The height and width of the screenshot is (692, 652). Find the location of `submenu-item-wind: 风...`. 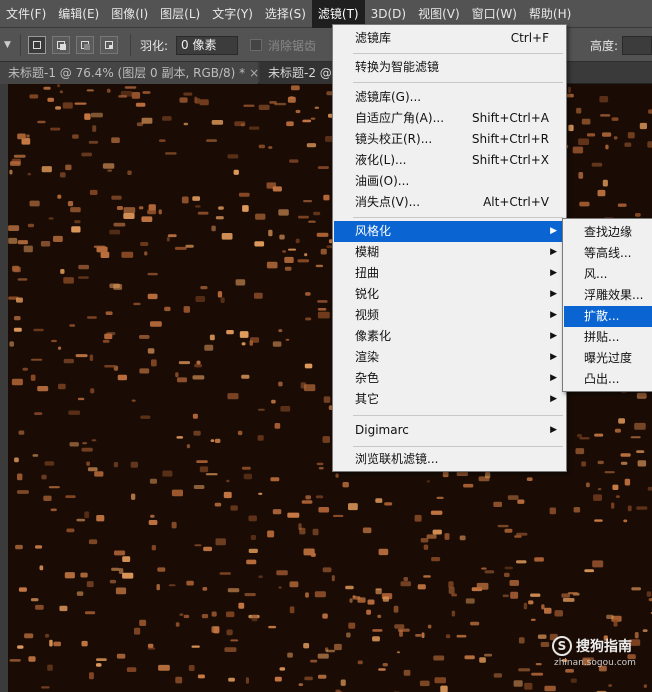

submenu-item-wind: 风... is located at coordinates (608, 274).